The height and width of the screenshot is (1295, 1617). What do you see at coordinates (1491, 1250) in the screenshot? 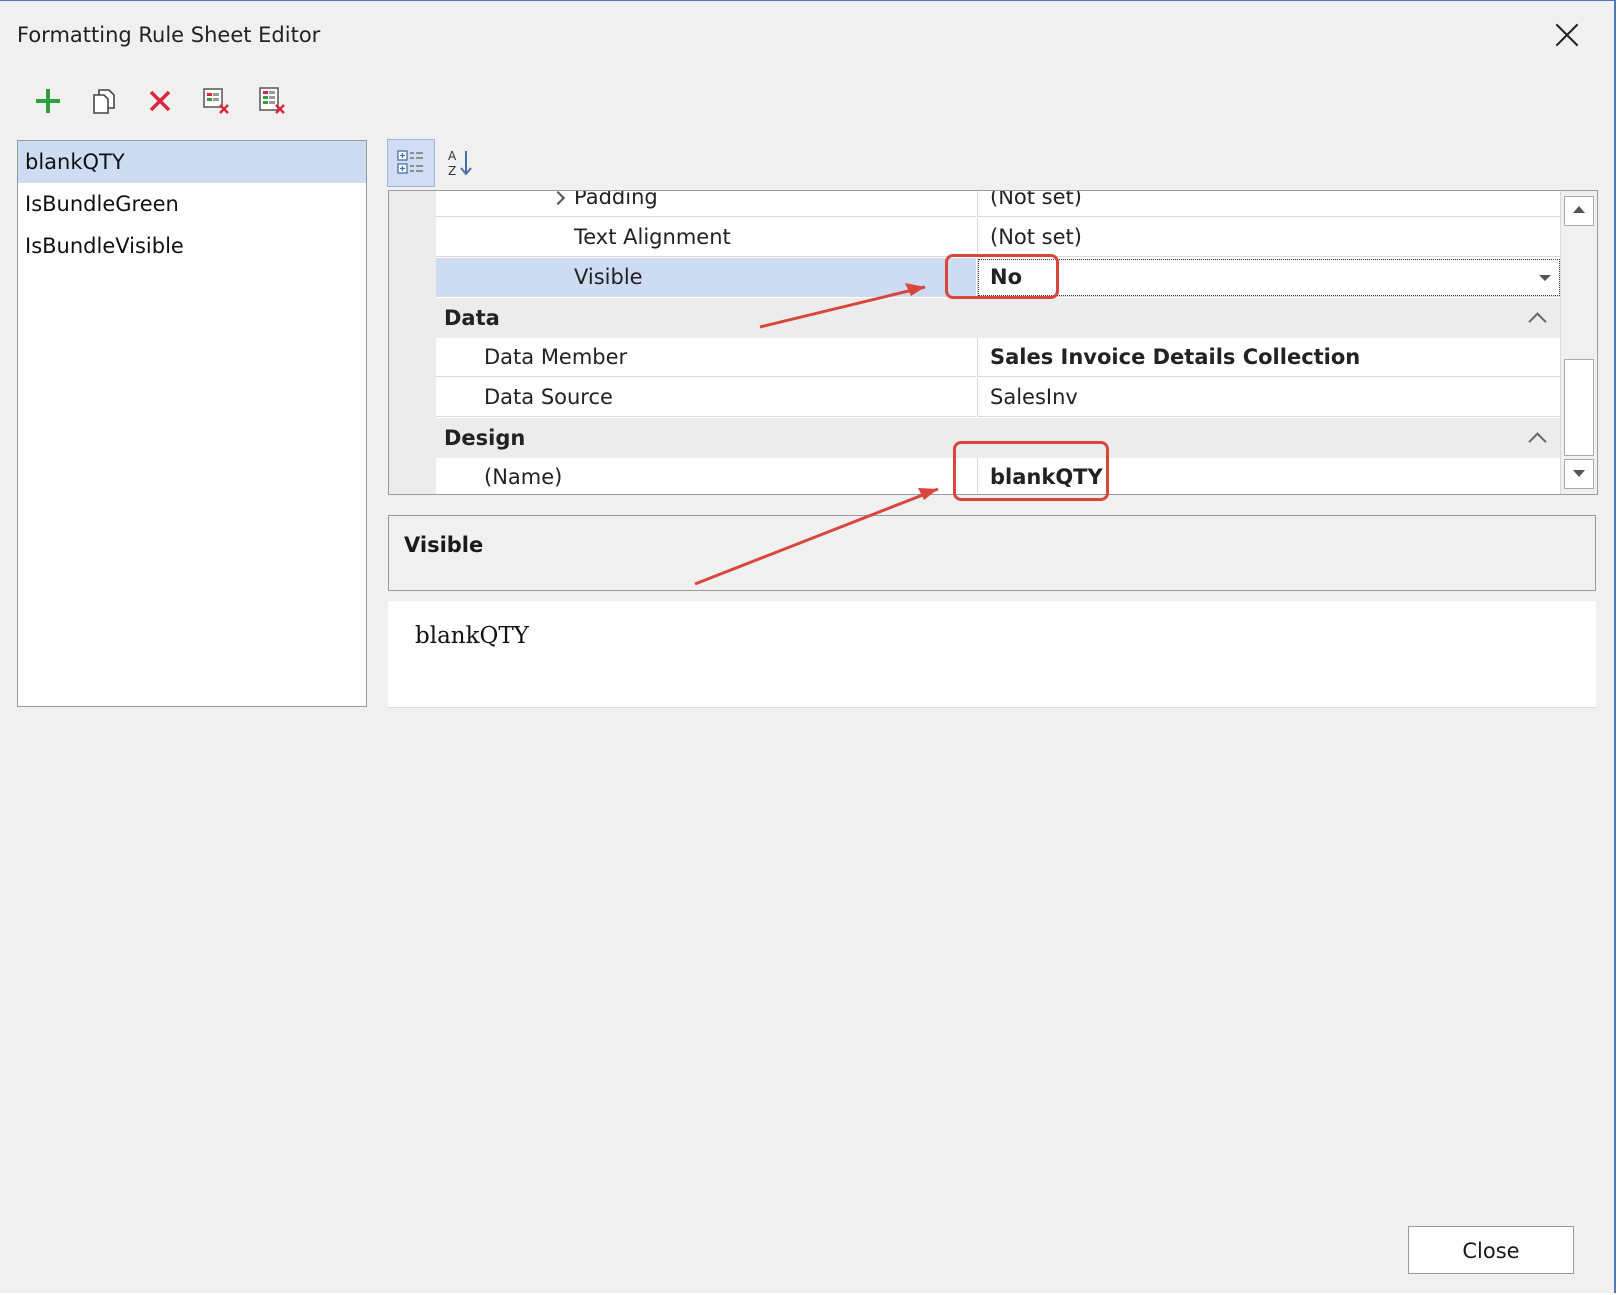
I see `close-button: Close` at bounding box center [1491, 1250].